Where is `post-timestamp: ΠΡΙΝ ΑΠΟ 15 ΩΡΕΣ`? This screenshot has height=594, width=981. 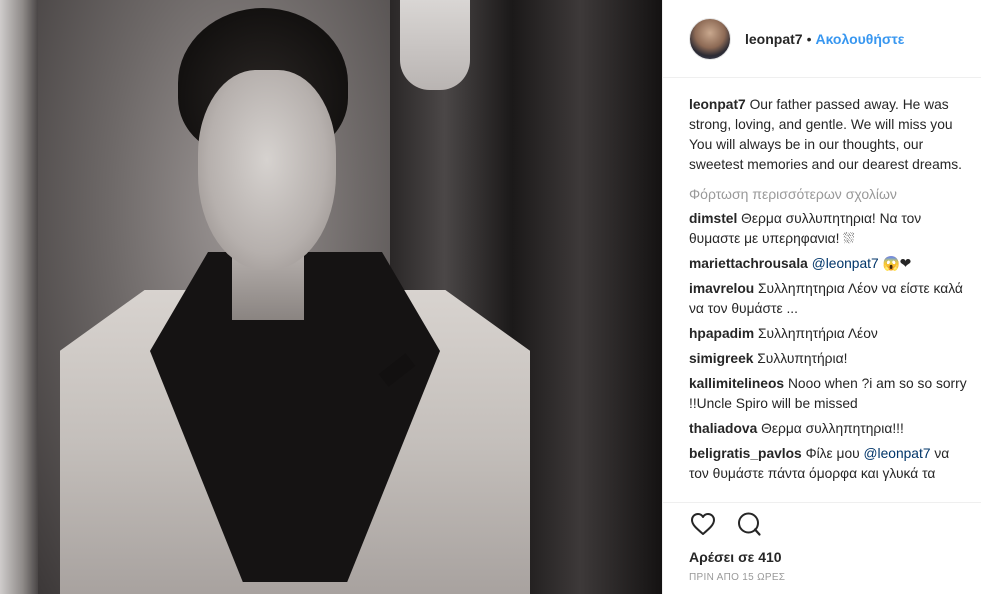
post-timestamp: ΠΡΙΝ ΑΠΟ 15 ΩΡΕΣ is located at coordinates (737, 577).